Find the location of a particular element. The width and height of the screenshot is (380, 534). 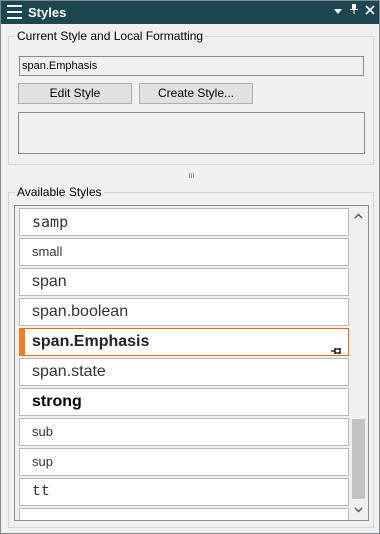

splitter-grip is located at coordinates (192, 176).